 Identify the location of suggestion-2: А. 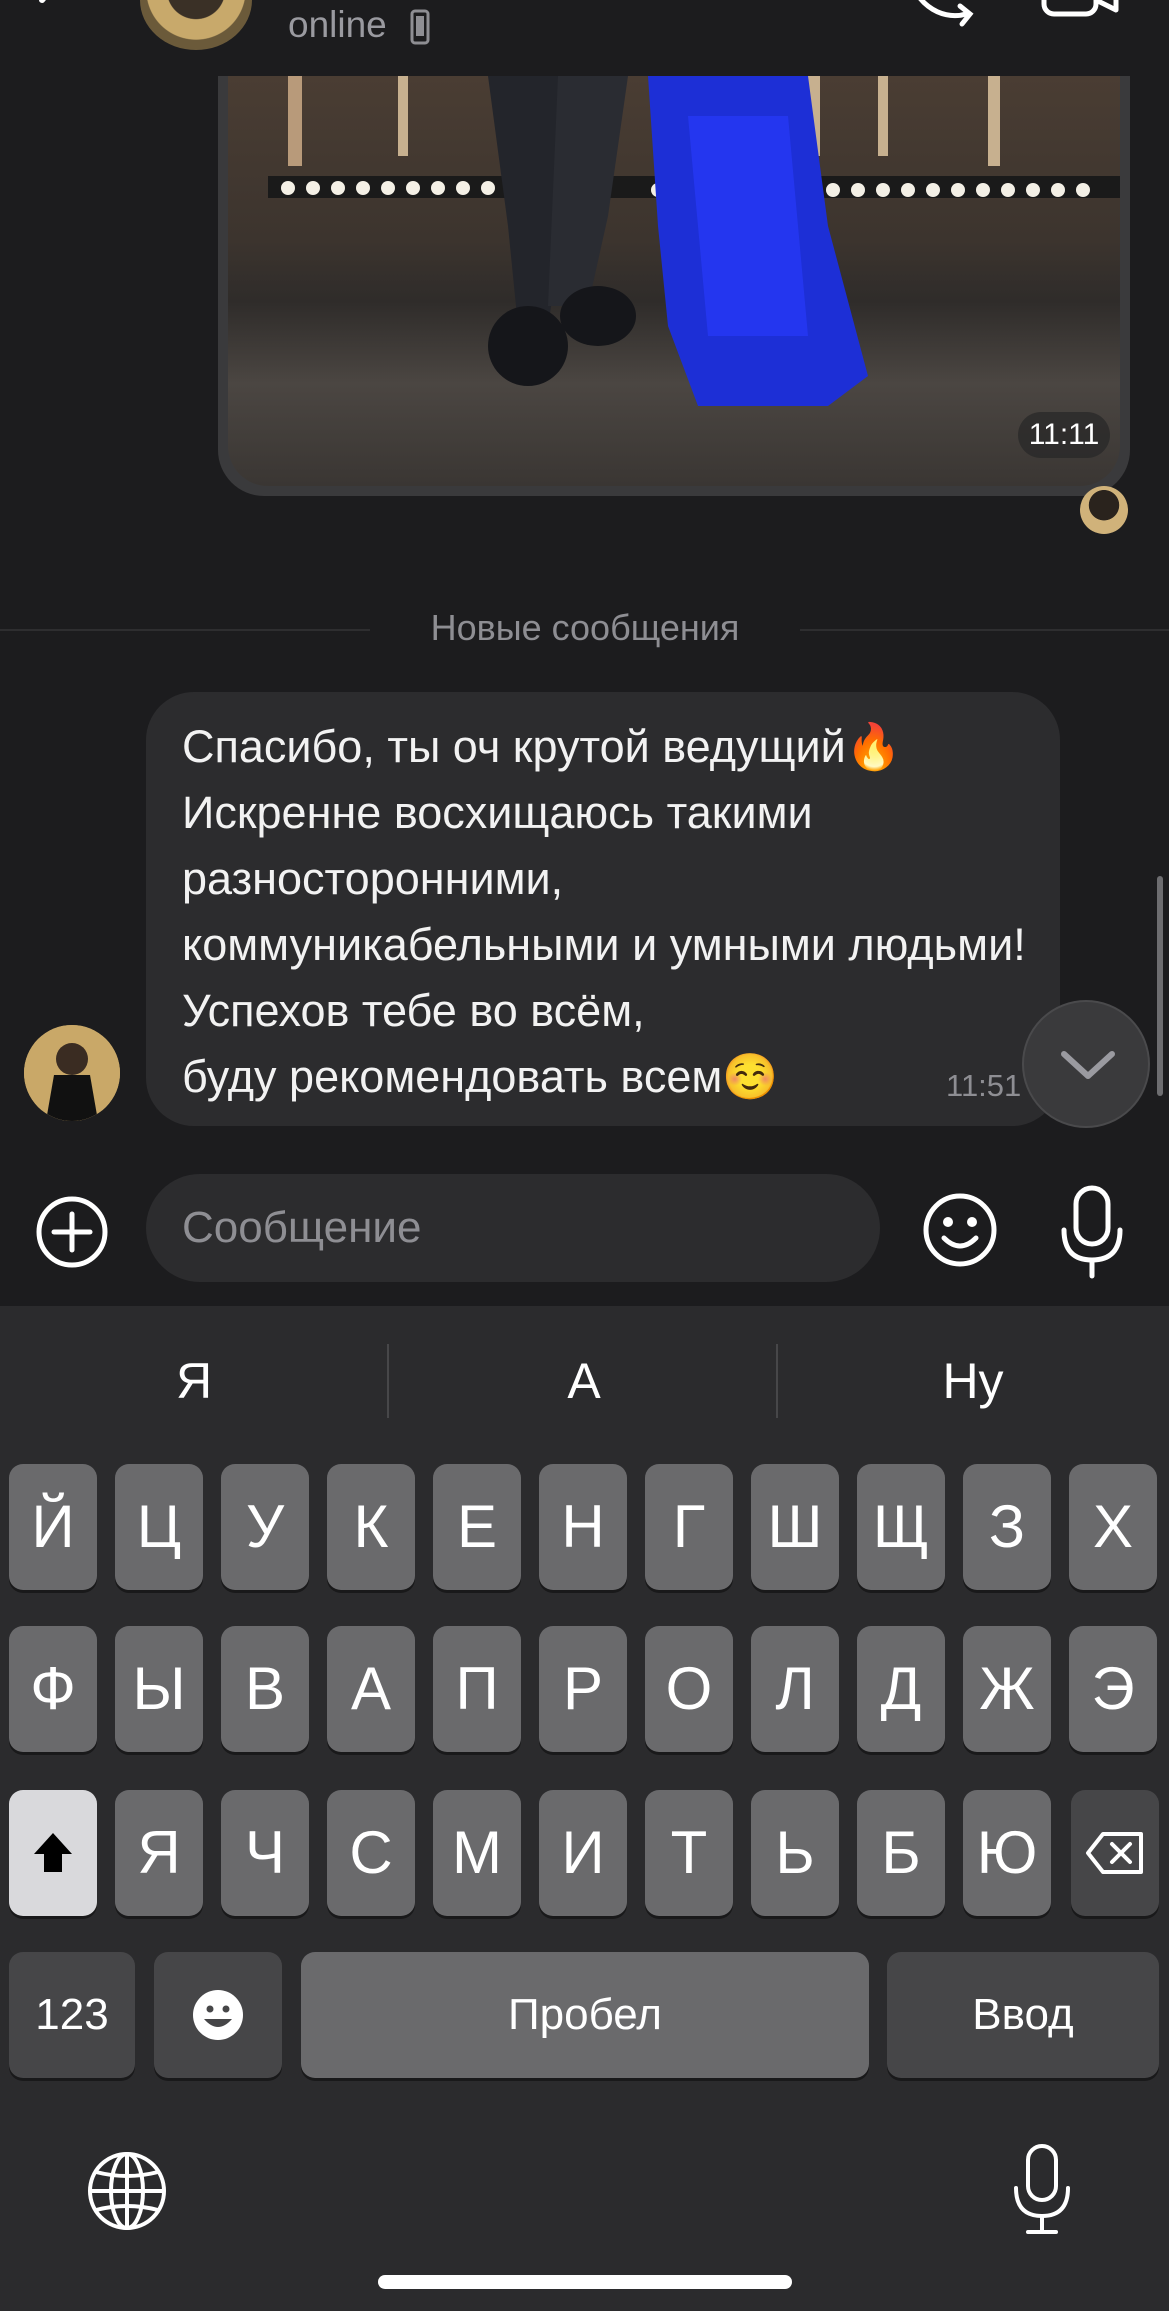
(584, 1381).